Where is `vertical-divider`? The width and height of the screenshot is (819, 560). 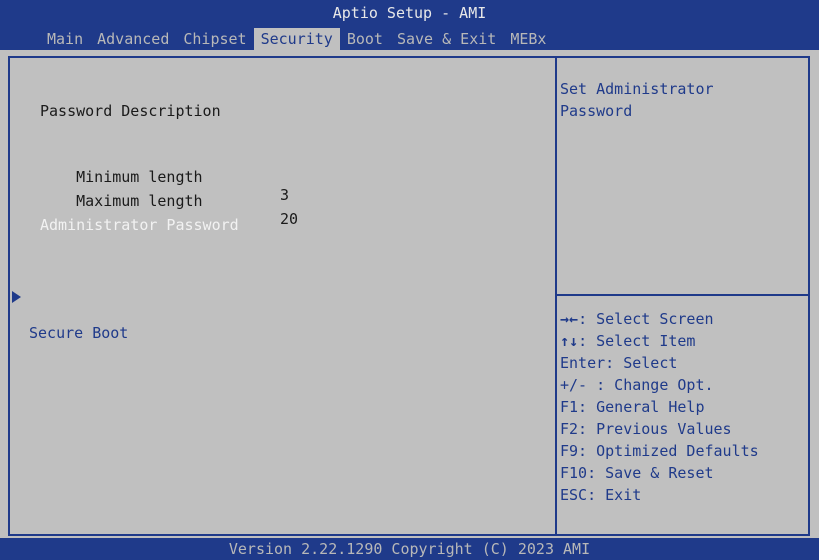
vertical-divider is located at coordinates (556, 296).